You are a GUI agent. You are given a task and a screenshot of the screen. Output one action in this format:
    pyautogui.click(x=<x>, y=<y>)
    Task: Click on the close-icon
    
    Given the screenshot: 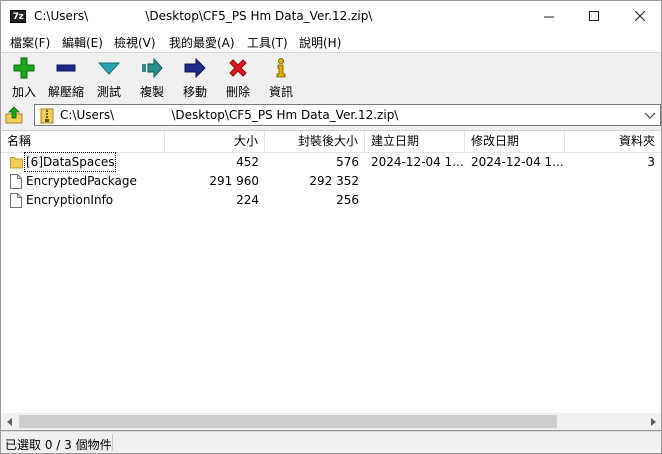 What is the action you would take?
    pyautogui.click(x=639, y=15)
    